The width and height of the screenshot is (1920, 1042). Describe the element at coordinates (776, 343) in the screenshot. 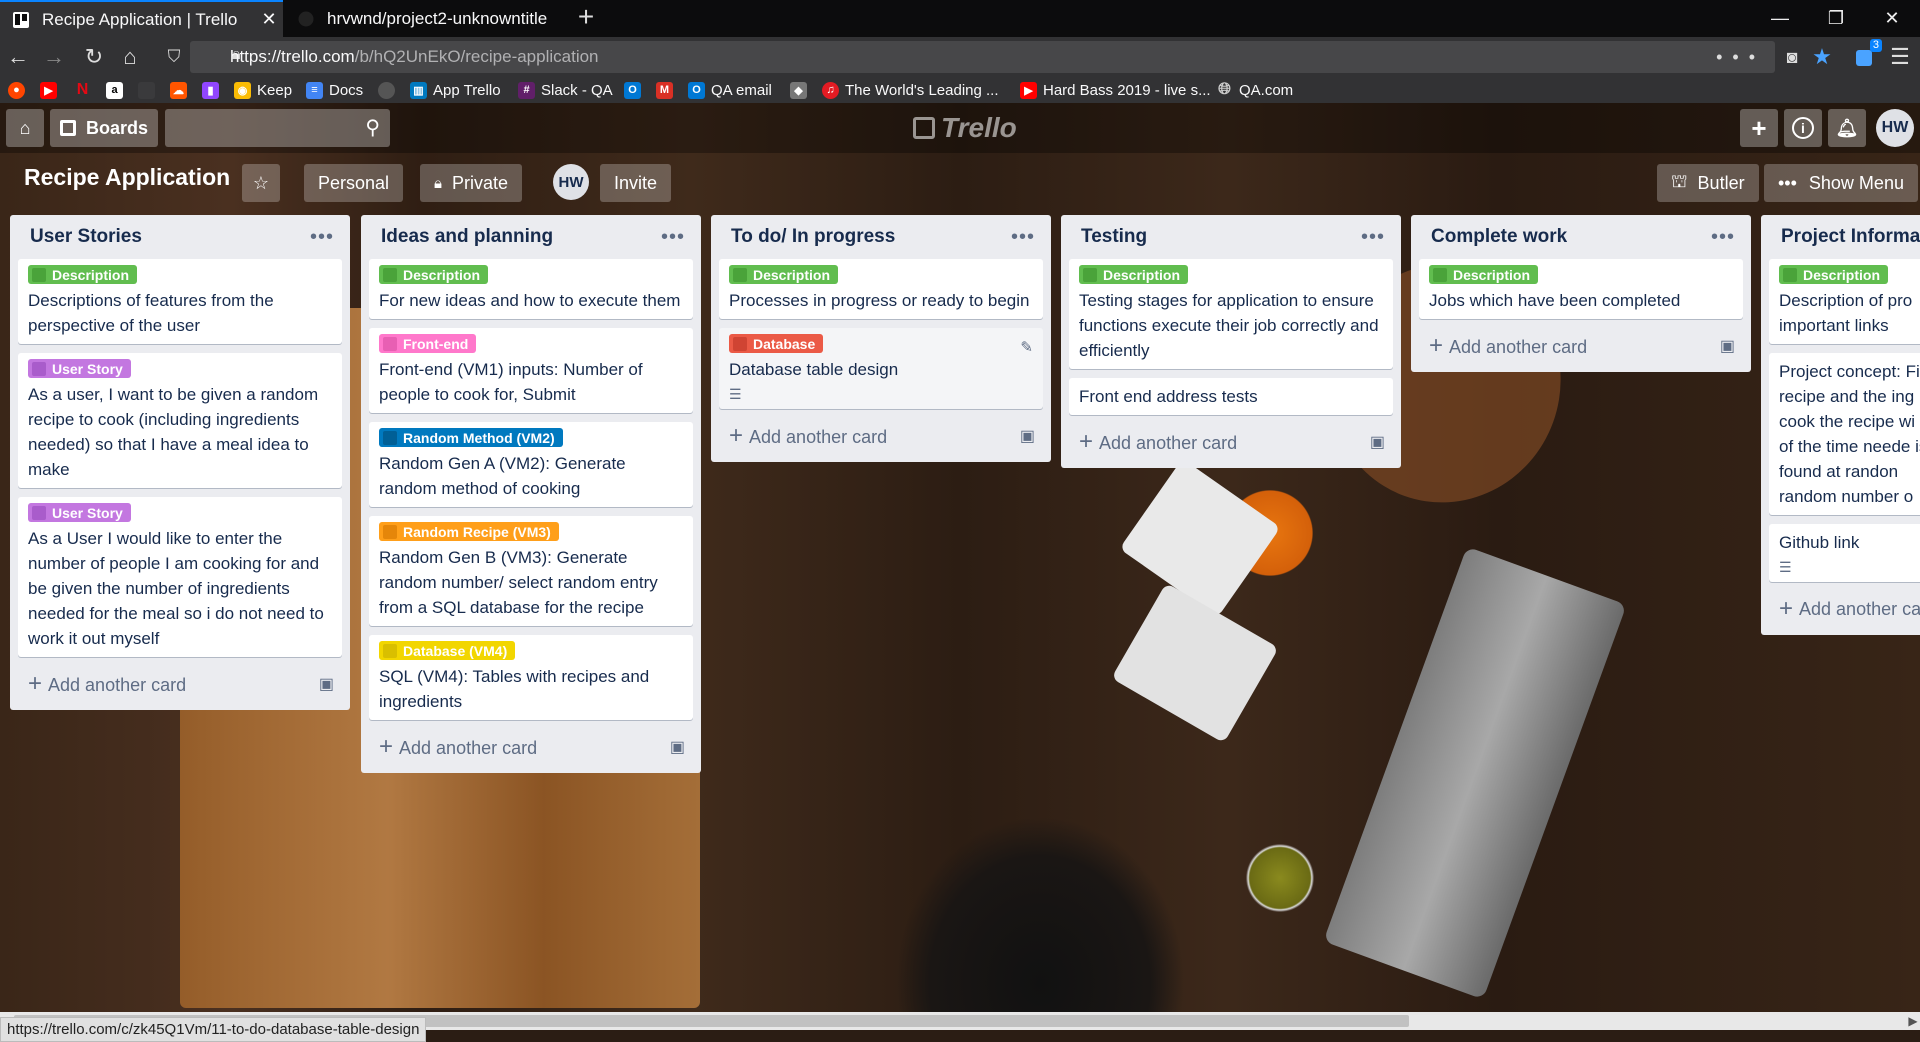

I see `card-label: Database` at that location.